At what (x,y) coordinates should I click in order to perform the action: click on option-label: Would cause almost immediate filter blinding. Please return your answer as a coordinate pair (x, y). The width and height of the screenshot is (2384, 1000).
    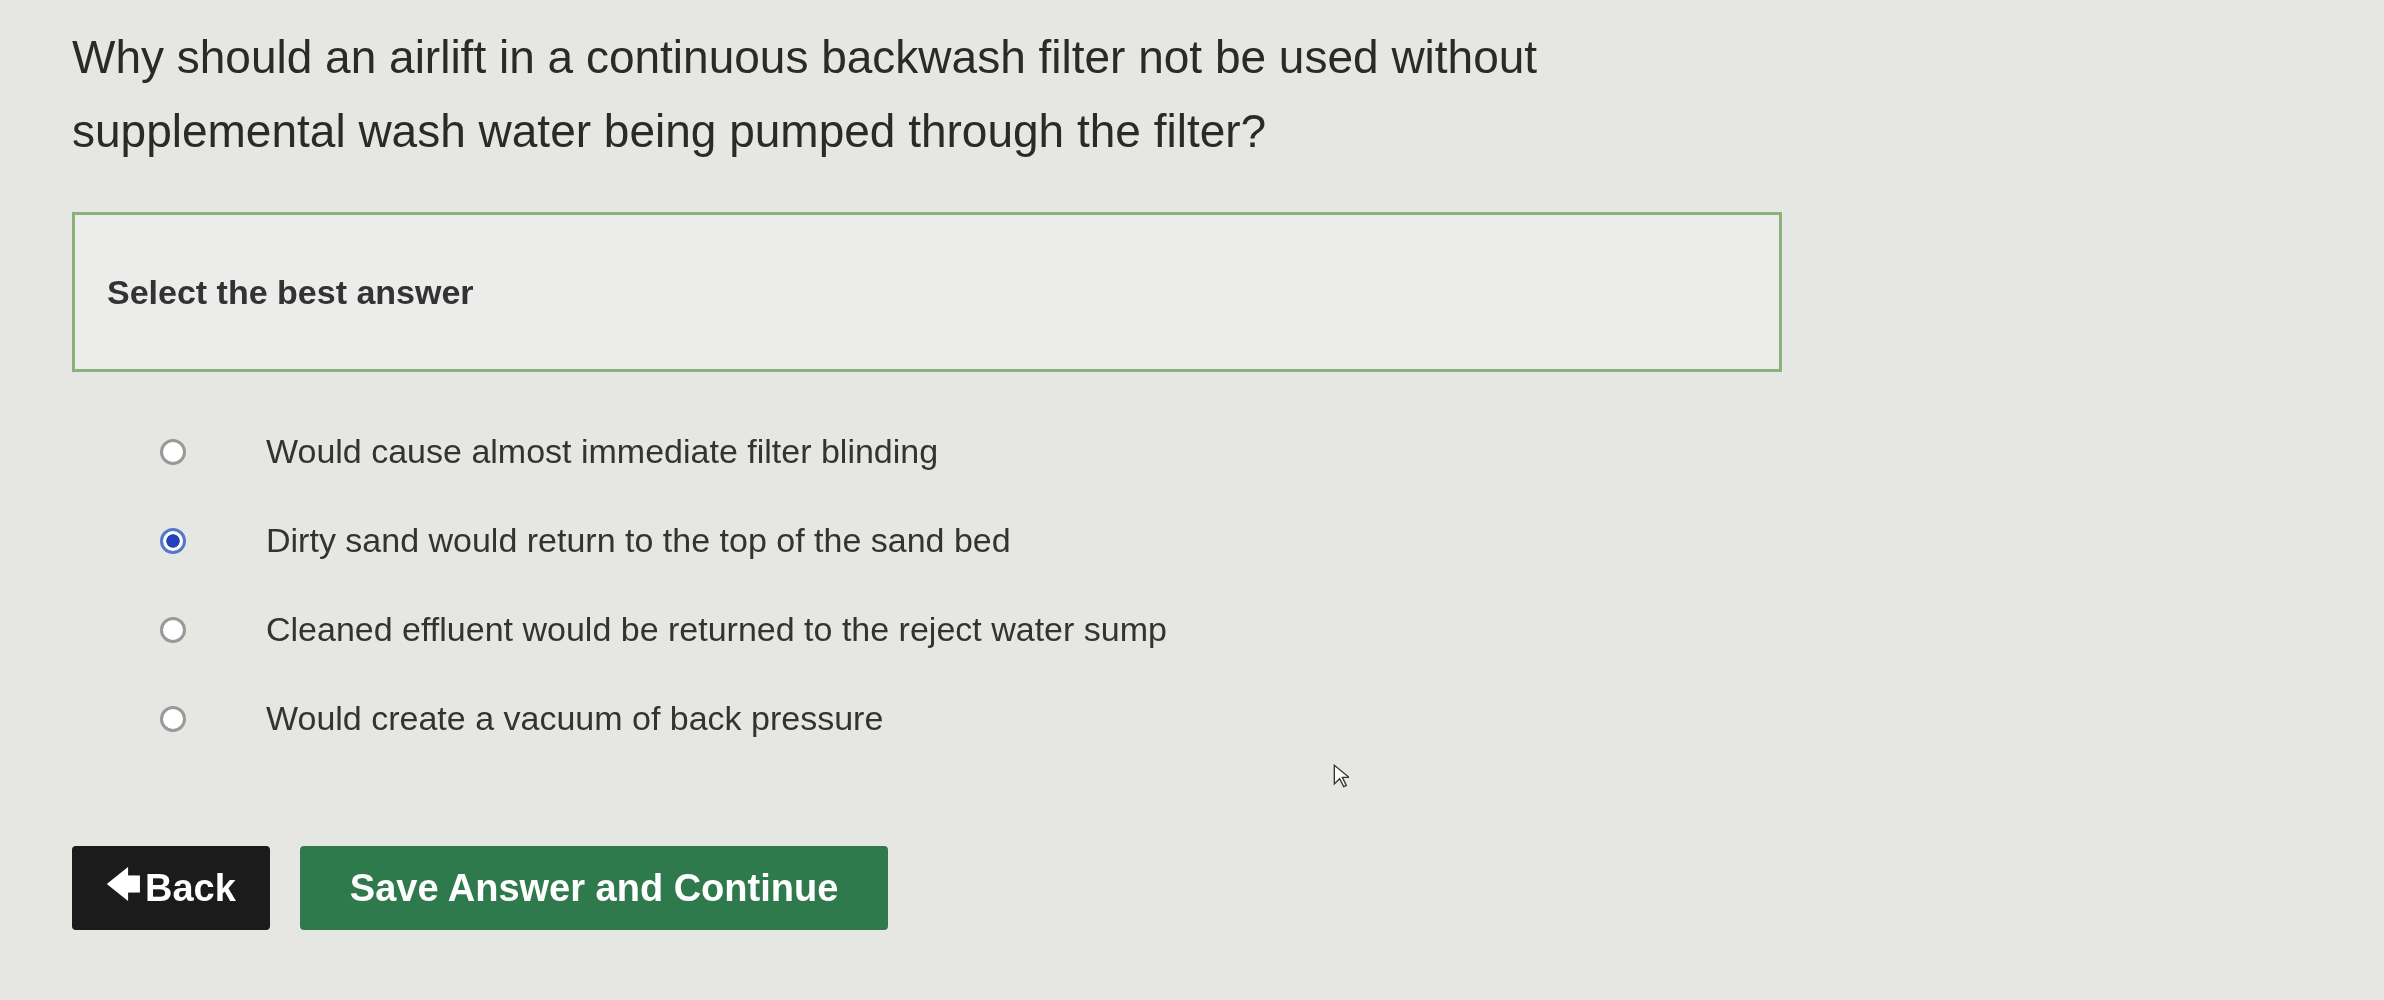
    Looking at the image, I should click on (602, 451).